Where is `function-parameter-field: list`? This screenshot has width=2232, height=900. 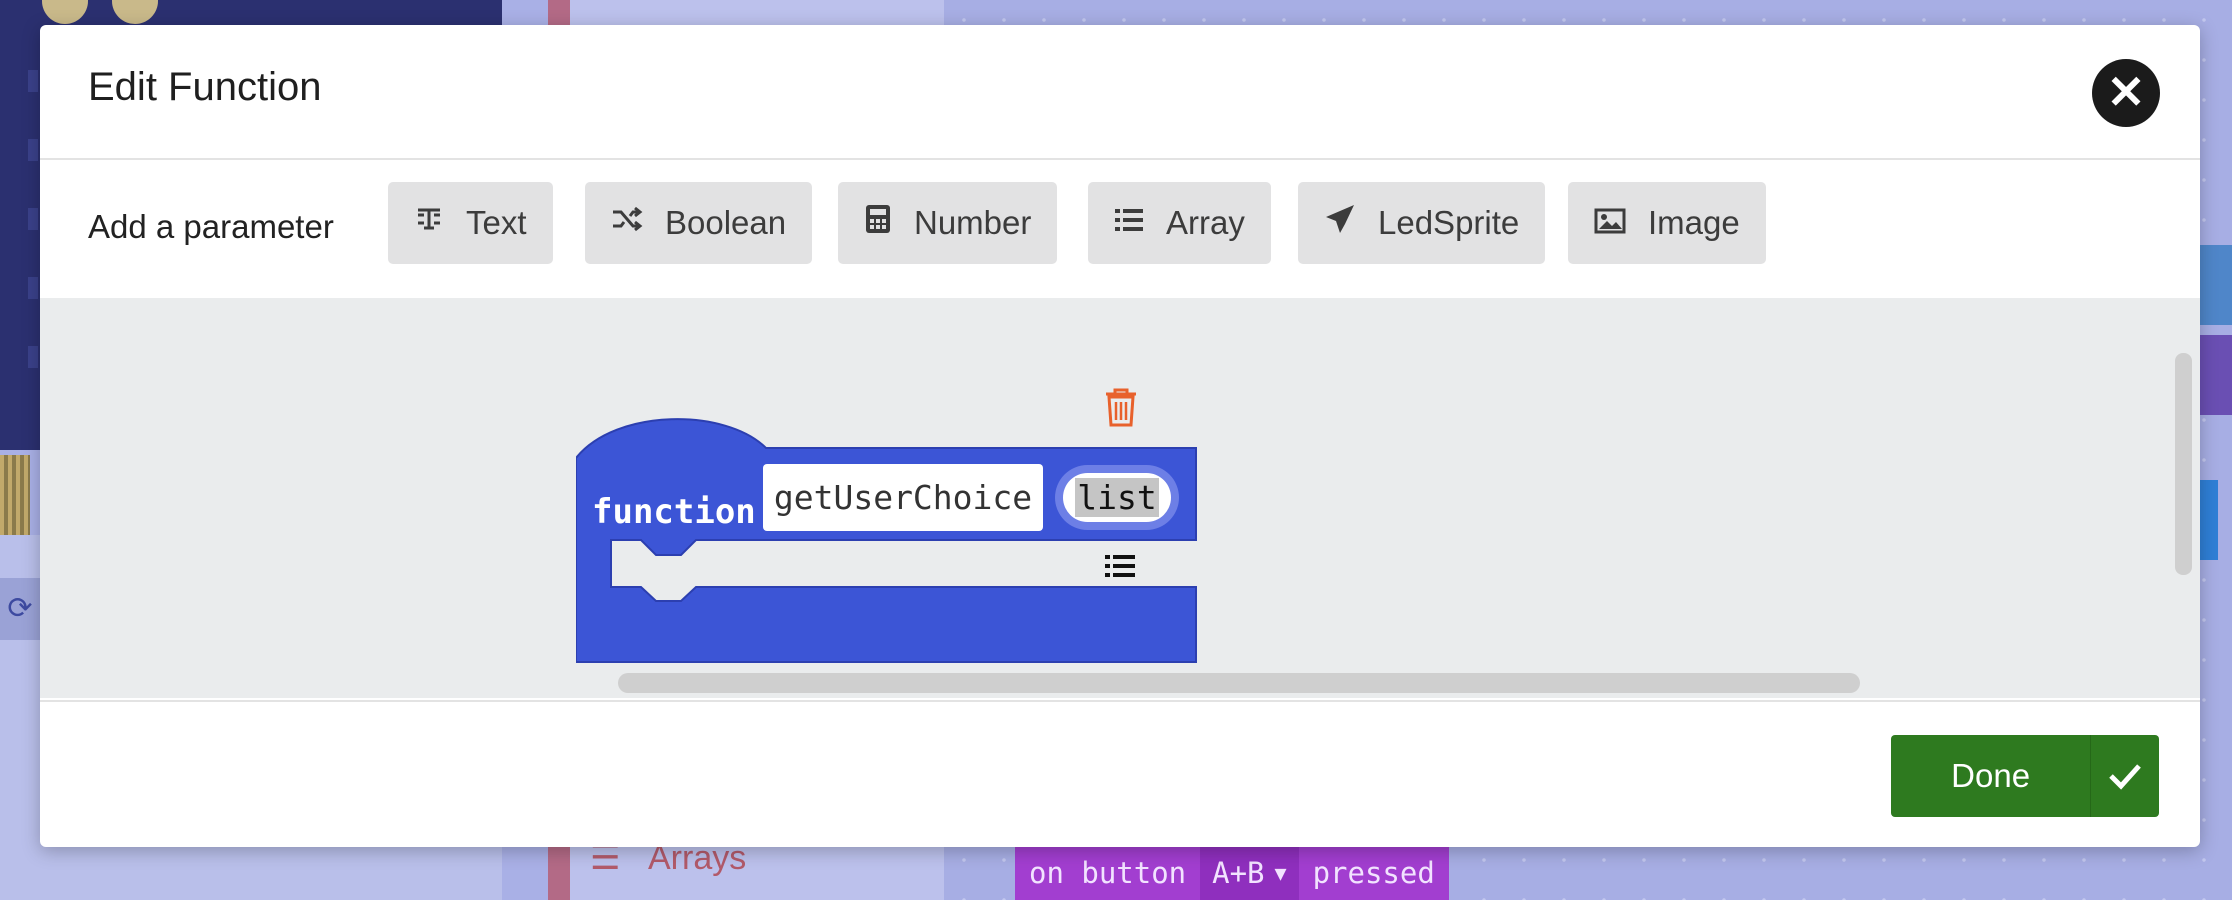
function-parameter-field: list is located at coordinates (1117, 497).